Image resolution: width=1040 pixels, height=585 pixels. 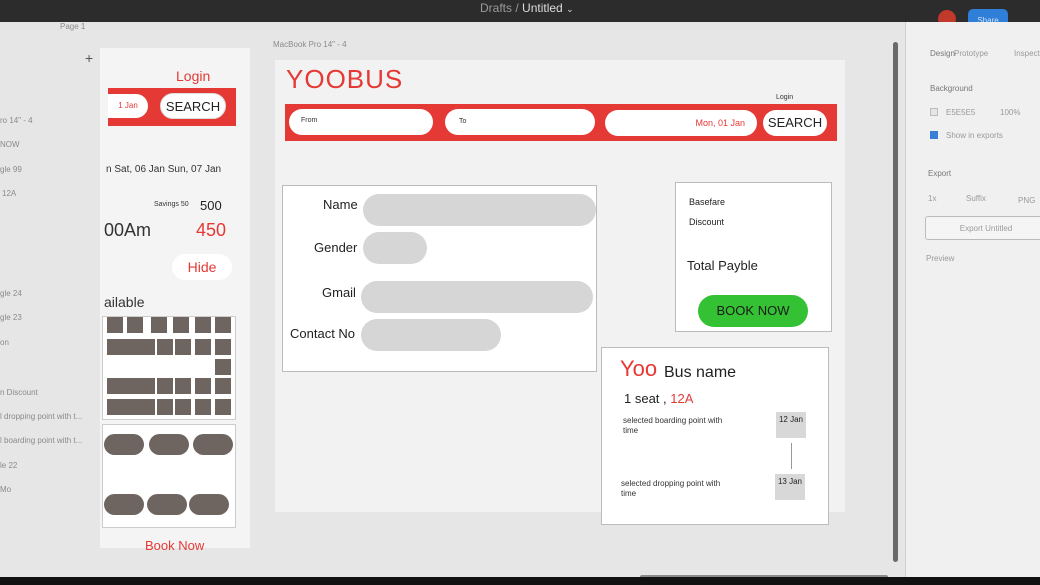 I want to click on book-now-button: BOOK NOW, so click(x=753, y=311).